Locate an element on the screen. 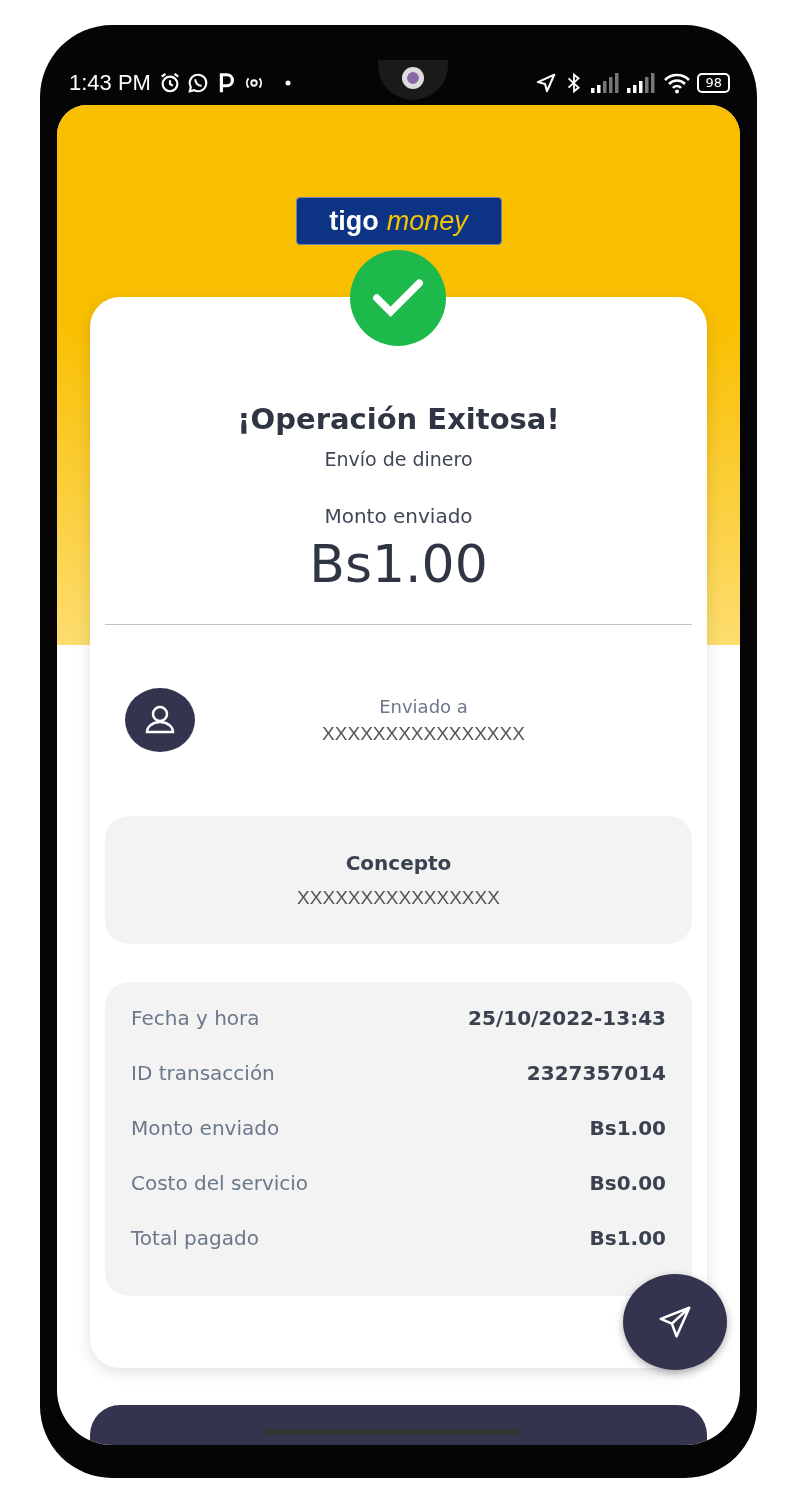 The width and height of the screenshot is (800, 1500). amount-label: Monto enviado is located at coordinates (398, 516).